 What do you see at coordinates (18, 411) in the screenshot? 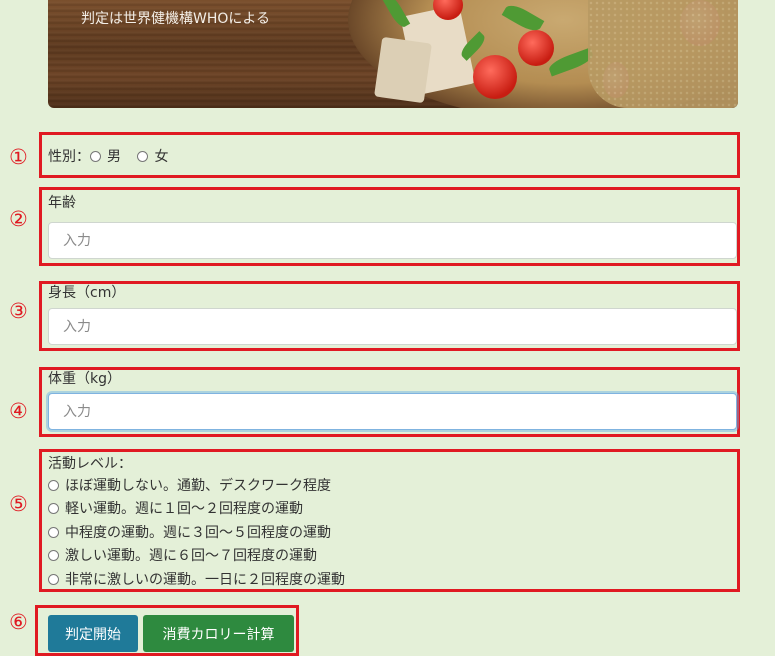
I see `marker-4: ④` at bounding box center [18, 411].